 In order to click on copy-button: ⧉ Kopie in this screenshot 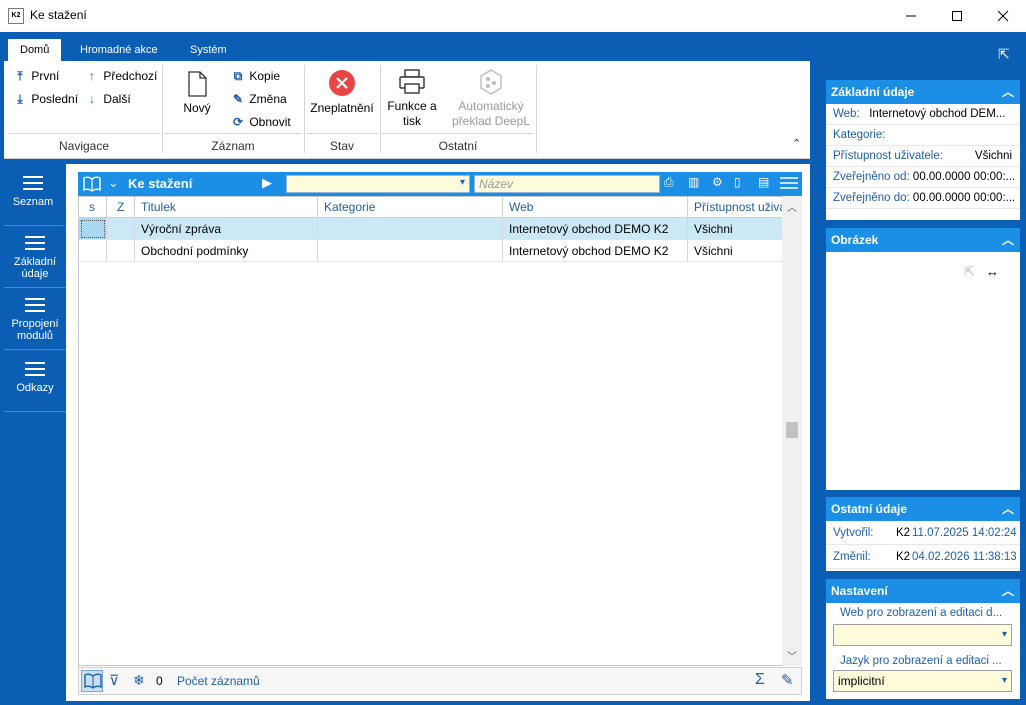, I will do `click(255, 76)`.